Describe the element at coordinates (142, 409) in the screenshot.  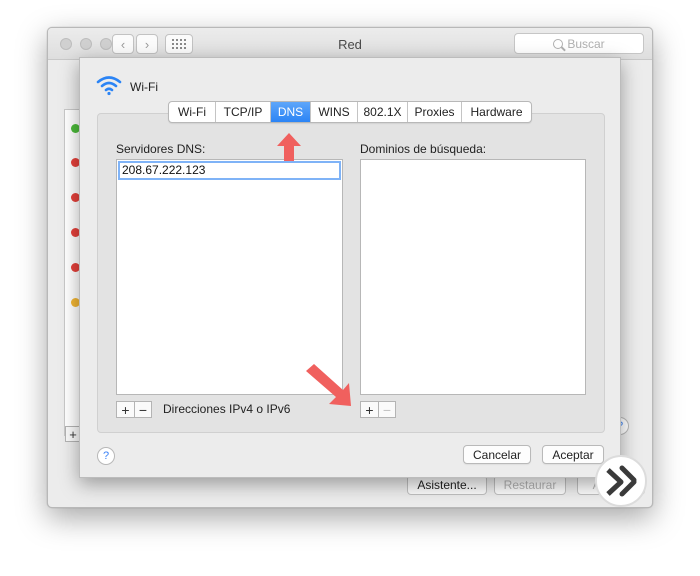
I see `remove-dns-button: −` at that location.